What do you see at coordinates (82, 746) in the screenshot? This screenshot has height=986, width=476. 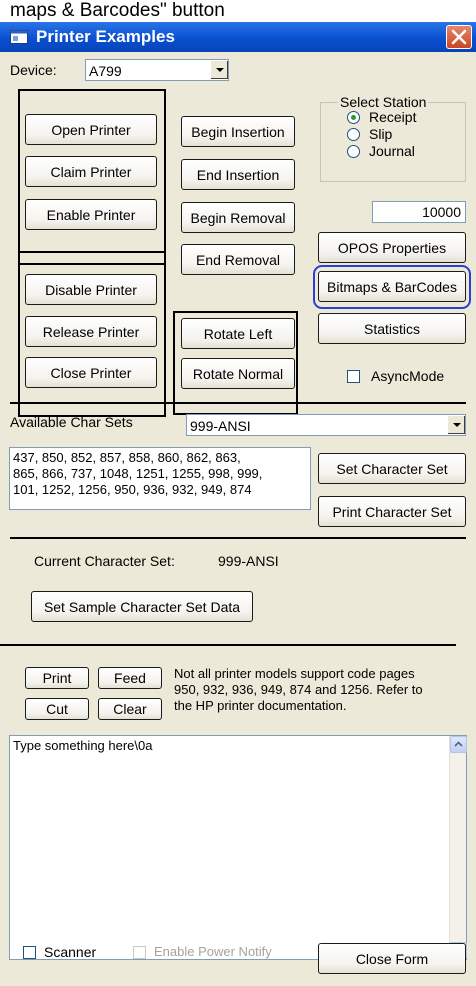 I see `text-area-content: Type something here\0a` at bounding box center [82, 746].